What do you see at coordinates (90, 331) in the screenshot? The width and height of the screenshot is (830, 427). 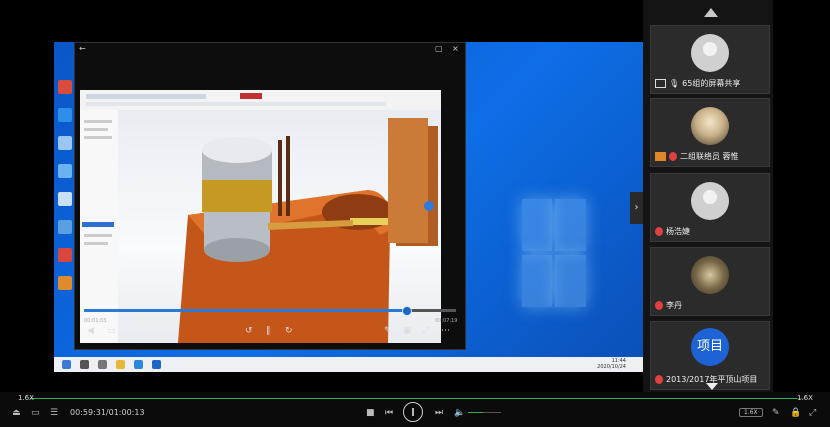 I see `volume-icon: ◀` at bounding box center [90, 331].